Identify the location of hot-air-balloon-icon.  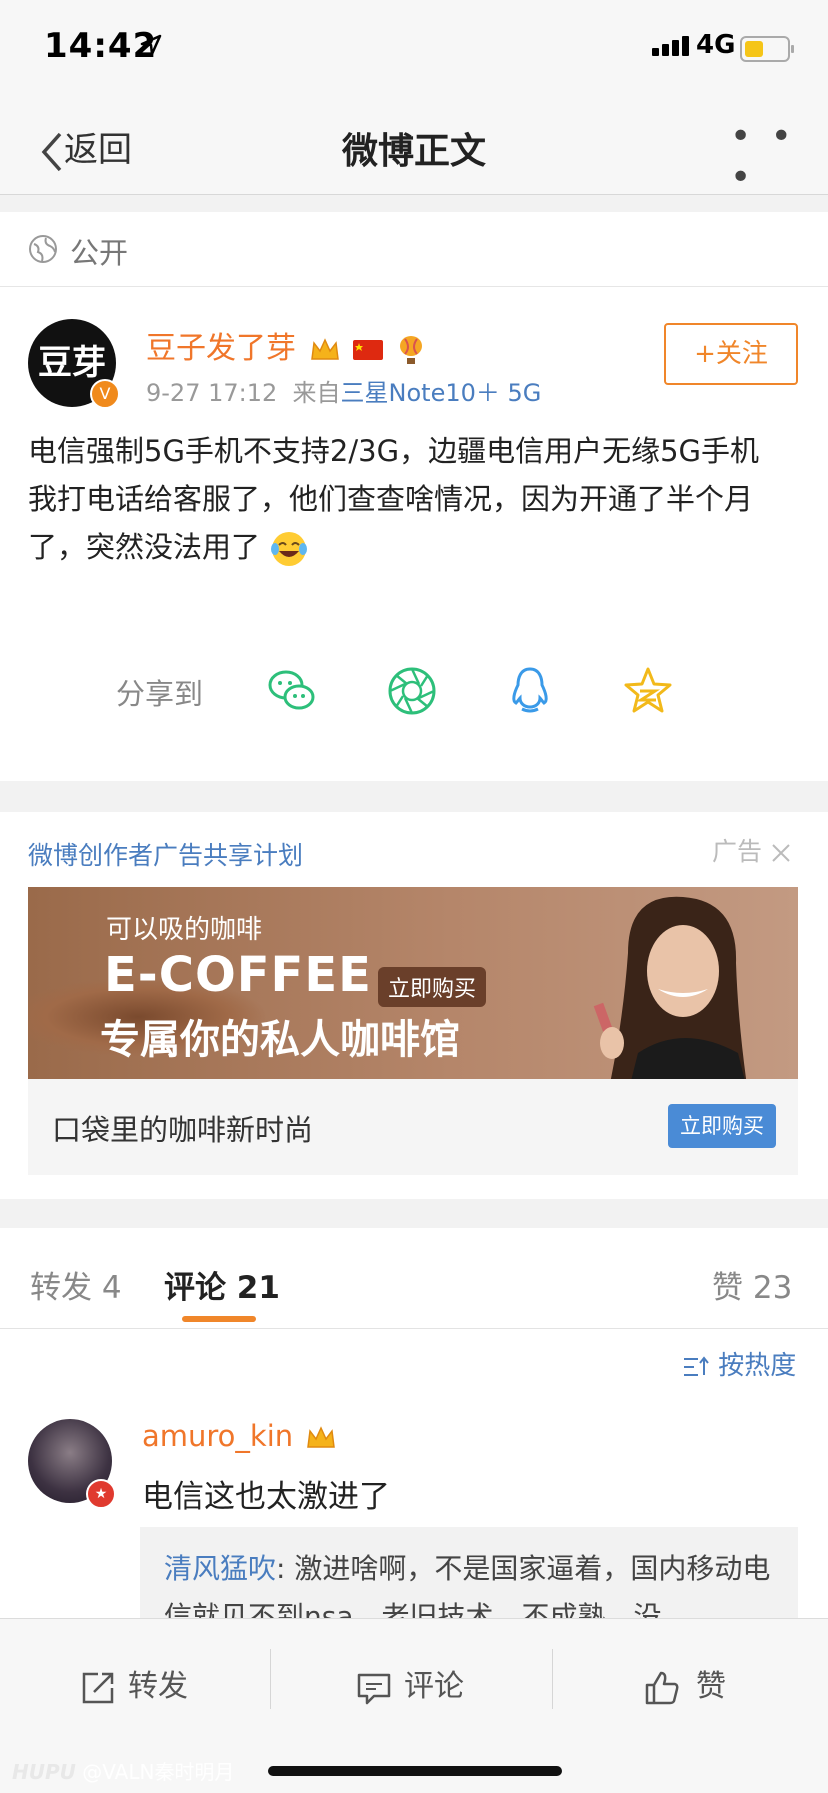
(410, 349).